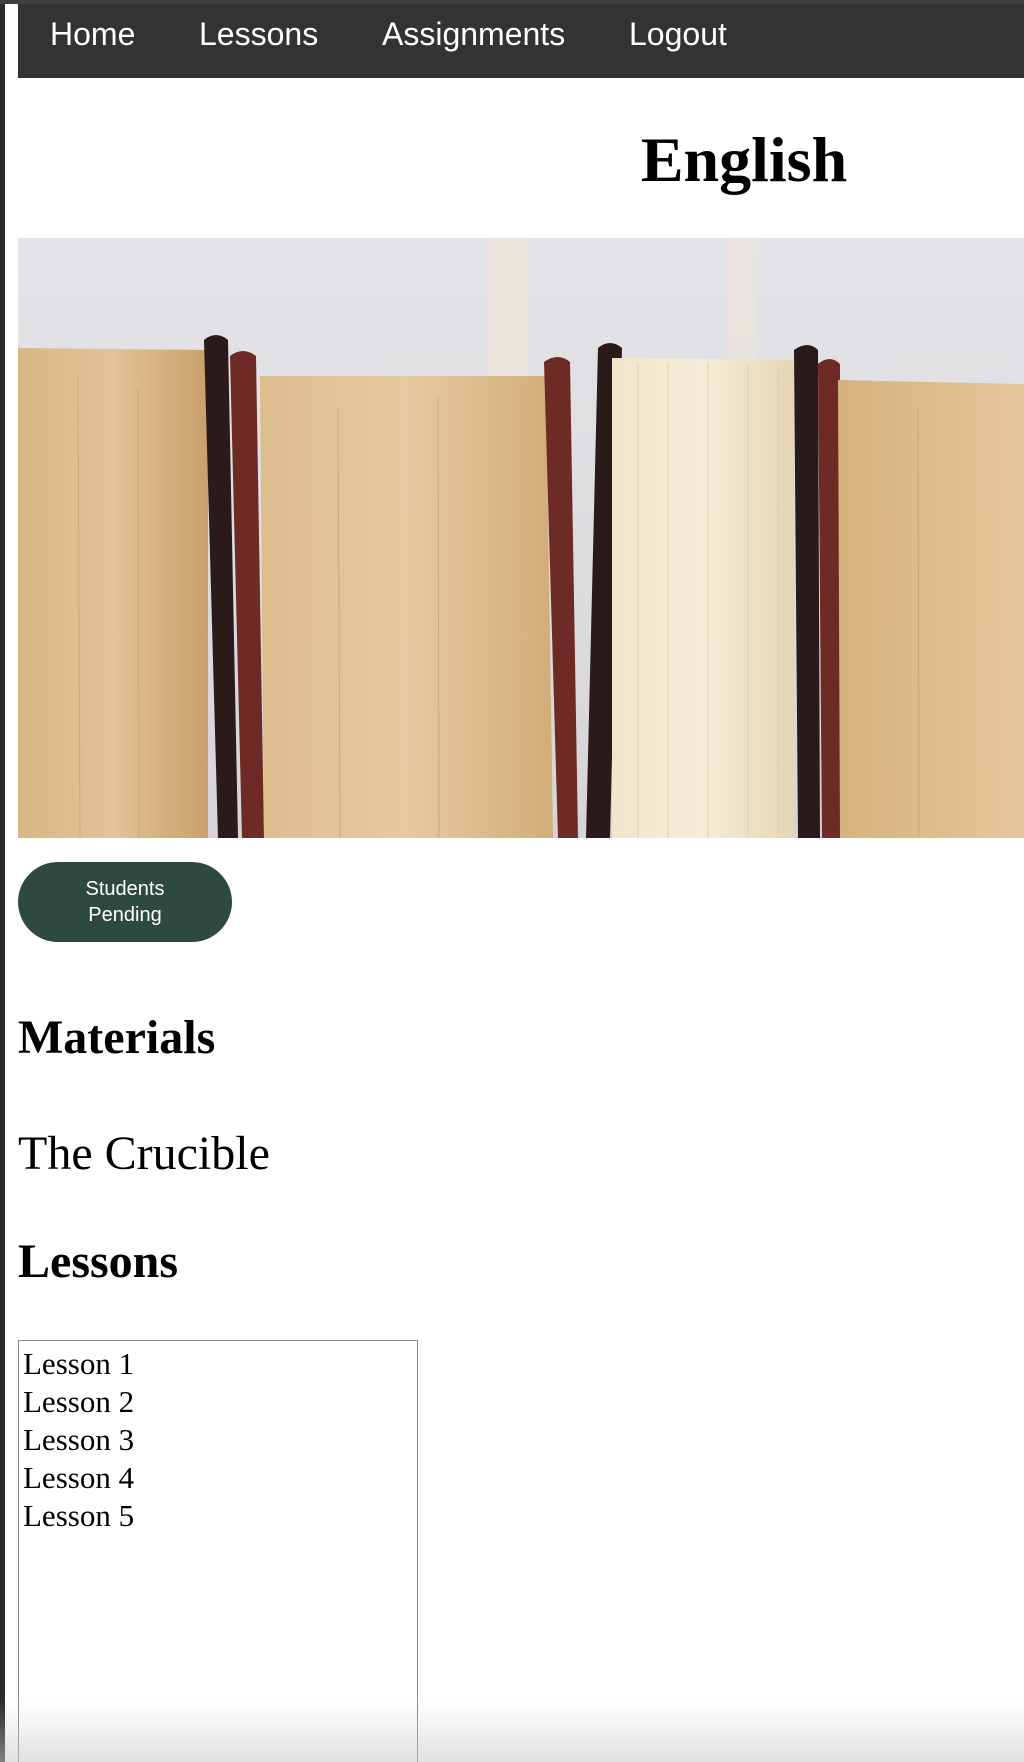 This screenshot has width=1024, height=1762. Describe the element at coordinates (98, 1261) in the screenshot. I see `lessons-heading: Lessons` at that location.